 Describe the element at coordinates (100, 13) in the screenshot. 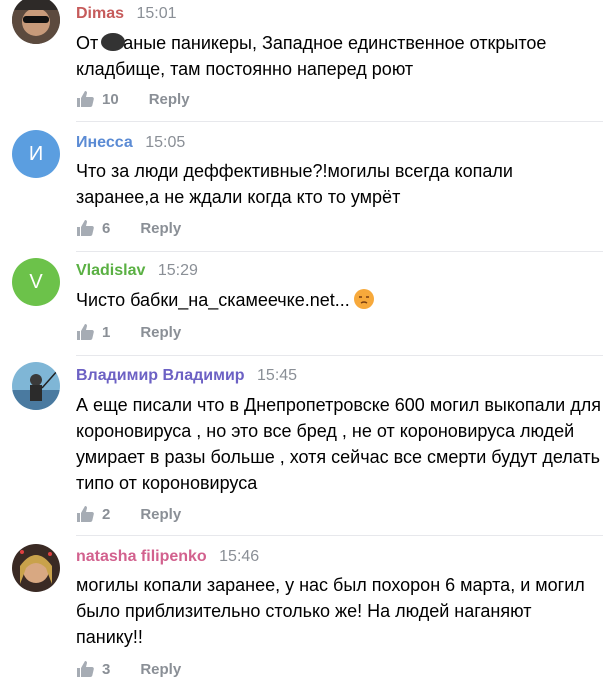

I see `author-name: Dimas` at that location.